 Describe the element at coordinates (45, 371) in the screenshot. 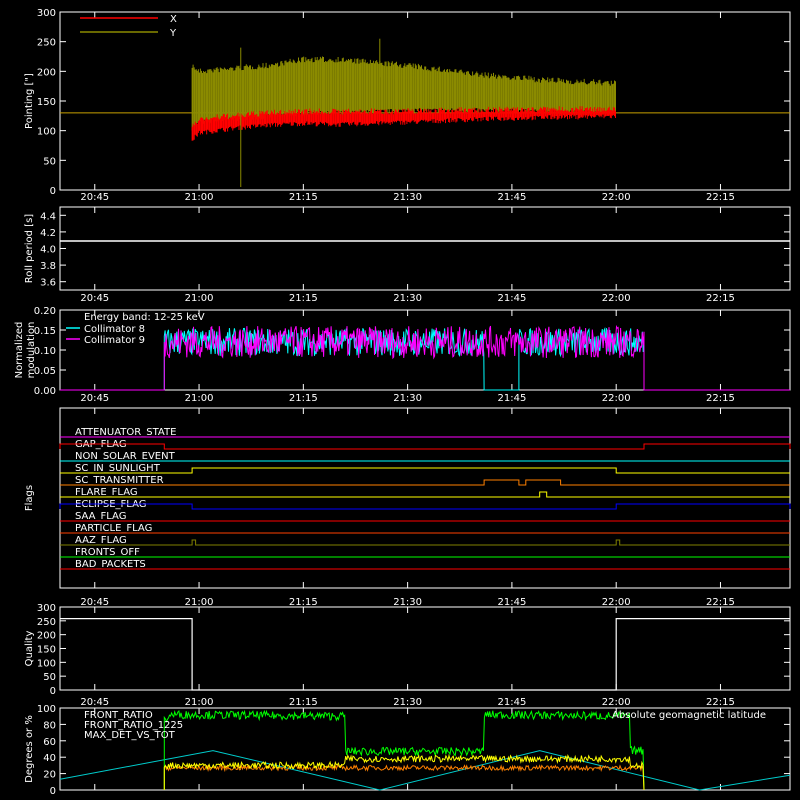

I see `y-tick-label: 0.05` at that location.